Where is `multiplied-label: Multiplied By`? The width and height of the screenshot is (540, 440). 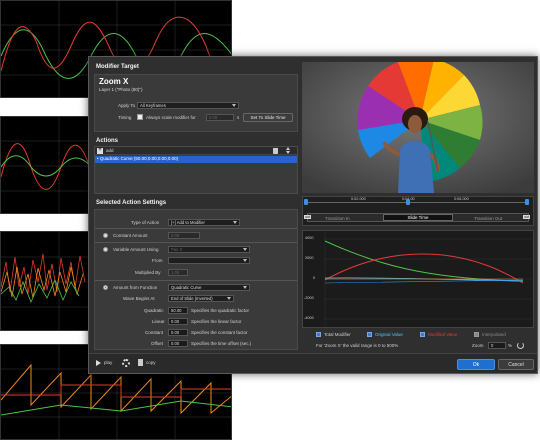
multiplied-label: Multiplied By is located at coordinates (148, 272).